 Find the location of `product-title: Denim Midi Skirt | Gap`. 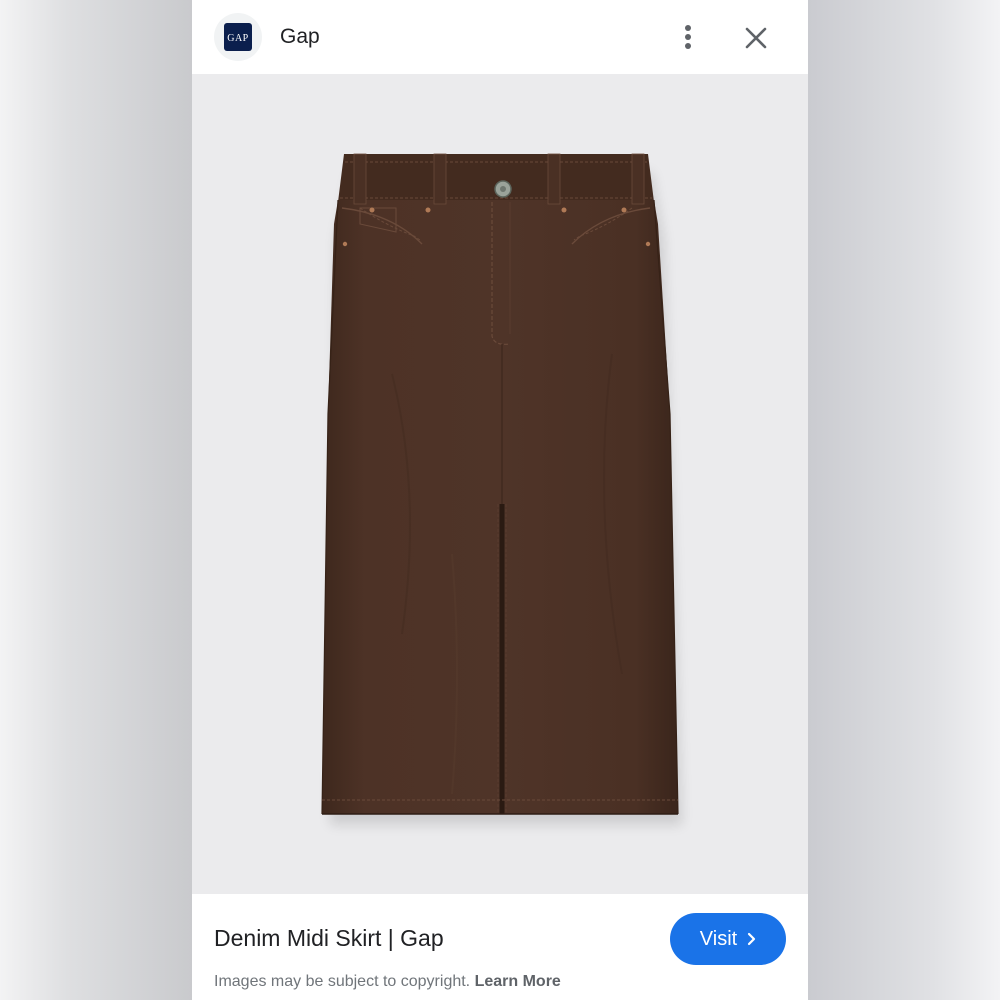

product-title: Denim Midi Skirt | Gap is located at coordinates (329, 938).